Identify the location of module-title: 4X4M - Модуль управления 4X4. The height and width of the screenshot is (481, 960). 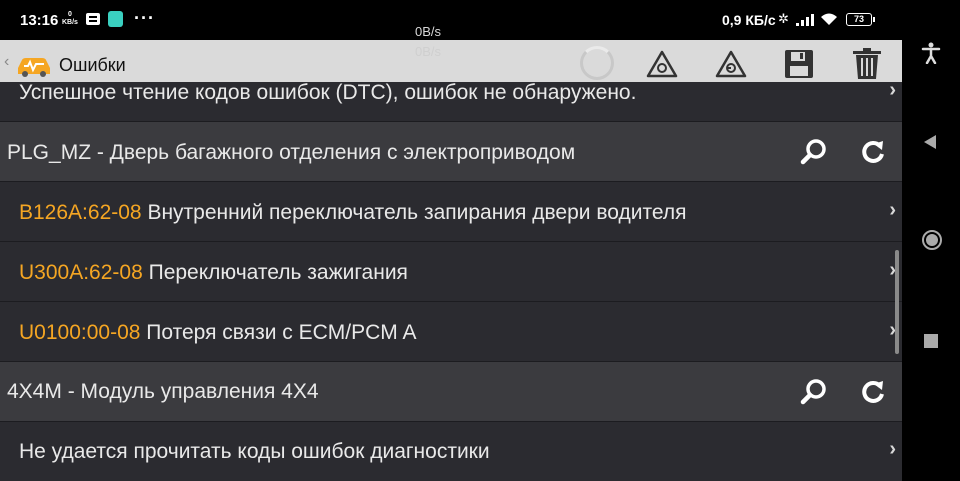
(163, 391).